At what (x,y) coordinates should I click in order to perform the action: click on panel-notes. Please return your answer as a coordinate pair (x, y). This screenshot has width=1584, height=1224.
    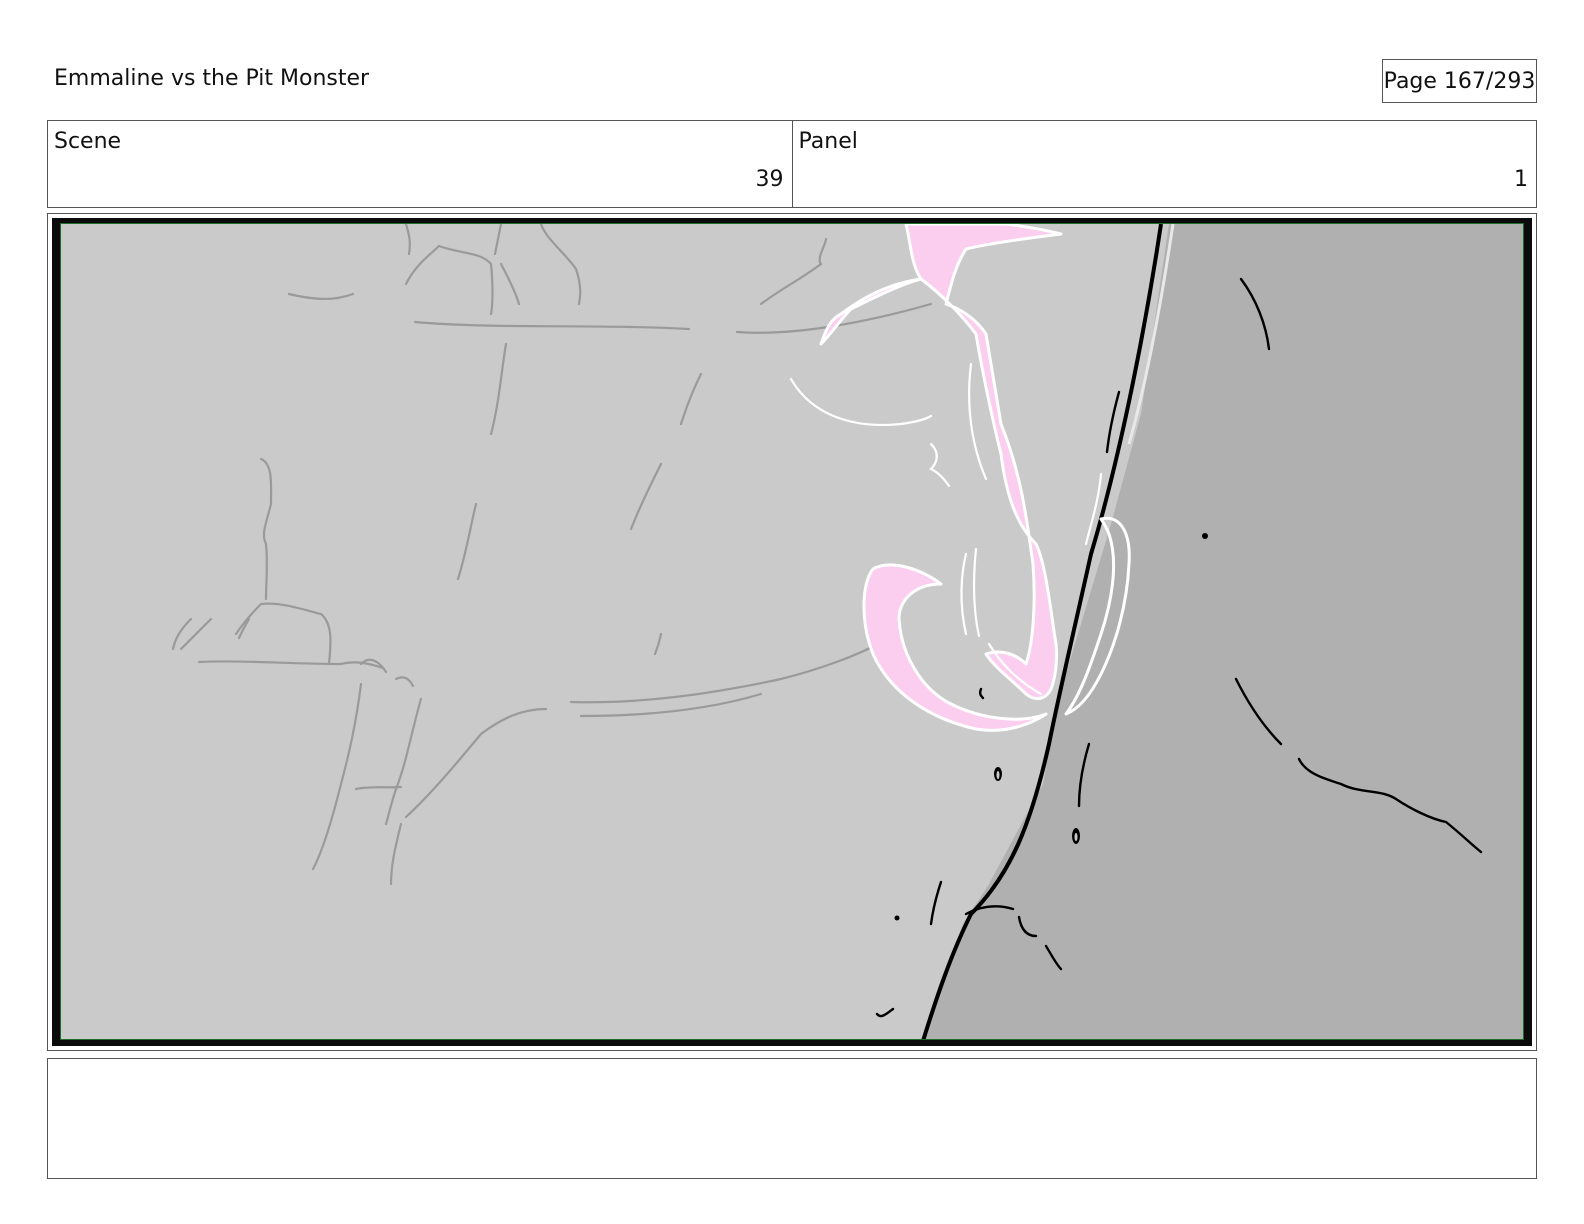
    Looking at the image, I should click on (792, 1118).